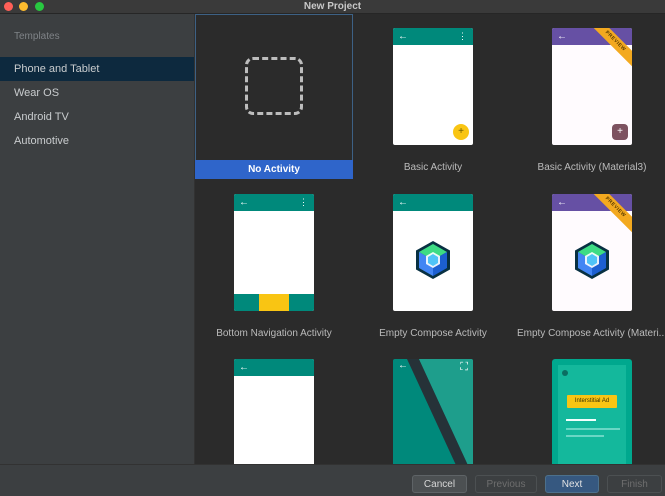 The width and height of the screenshot is (665, 496). What do you see at coordinates (592, 86) in the screenshot?
I see `phone-preview: ← PREVIEW +` at bounding box center [592, 86].